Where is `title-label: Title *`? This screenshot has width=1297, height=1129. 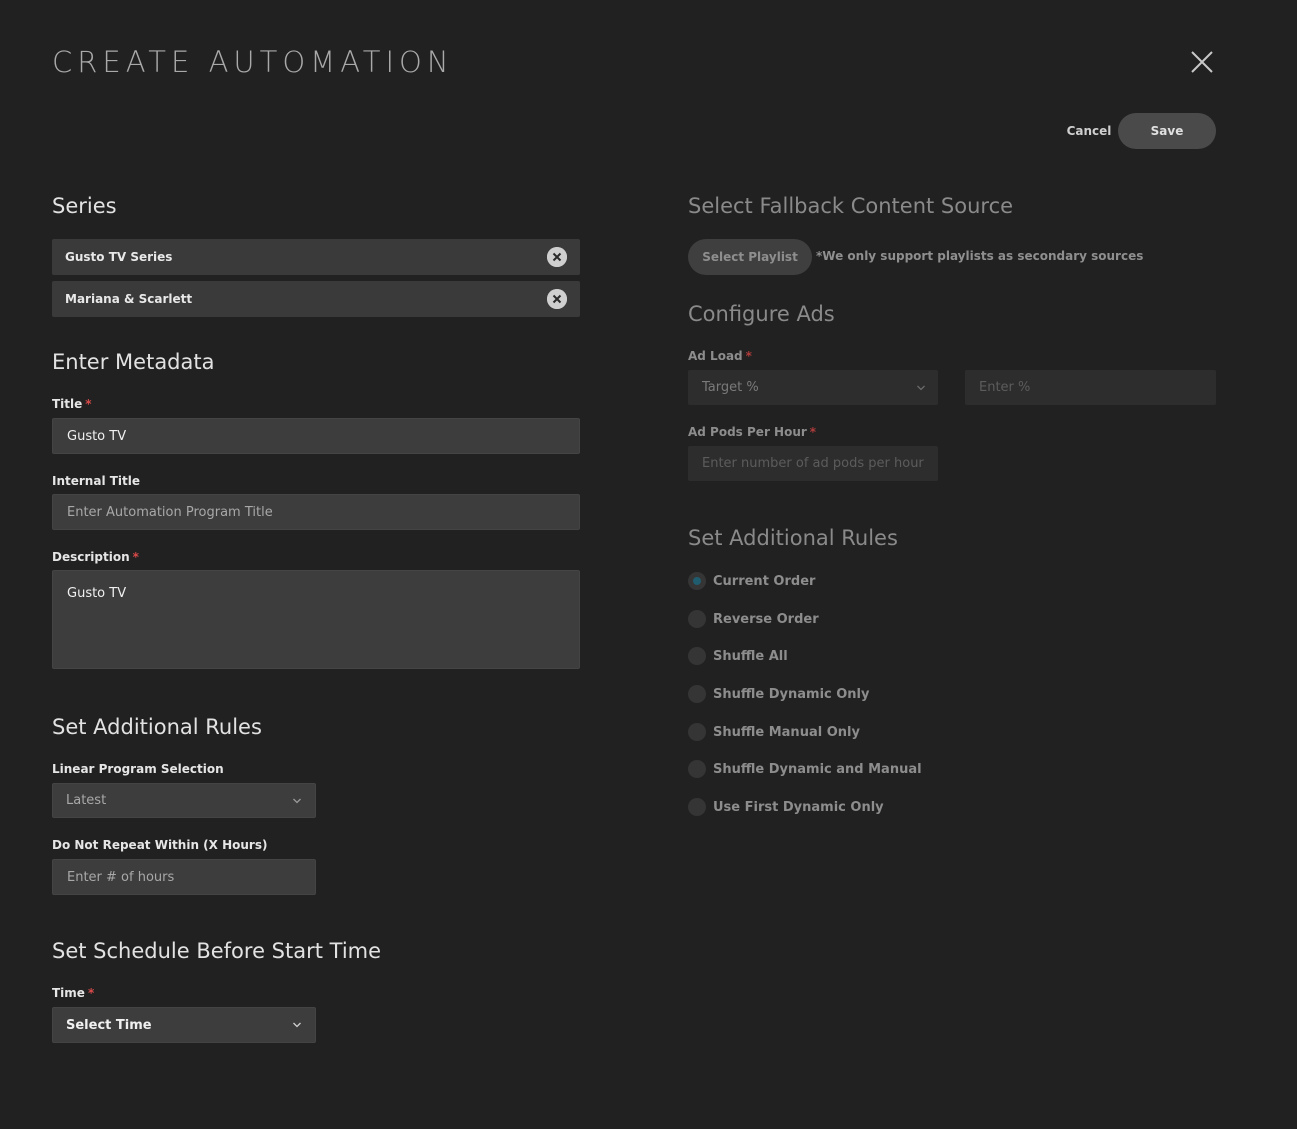 title-label: Title * is located at coordinates (72, 404).